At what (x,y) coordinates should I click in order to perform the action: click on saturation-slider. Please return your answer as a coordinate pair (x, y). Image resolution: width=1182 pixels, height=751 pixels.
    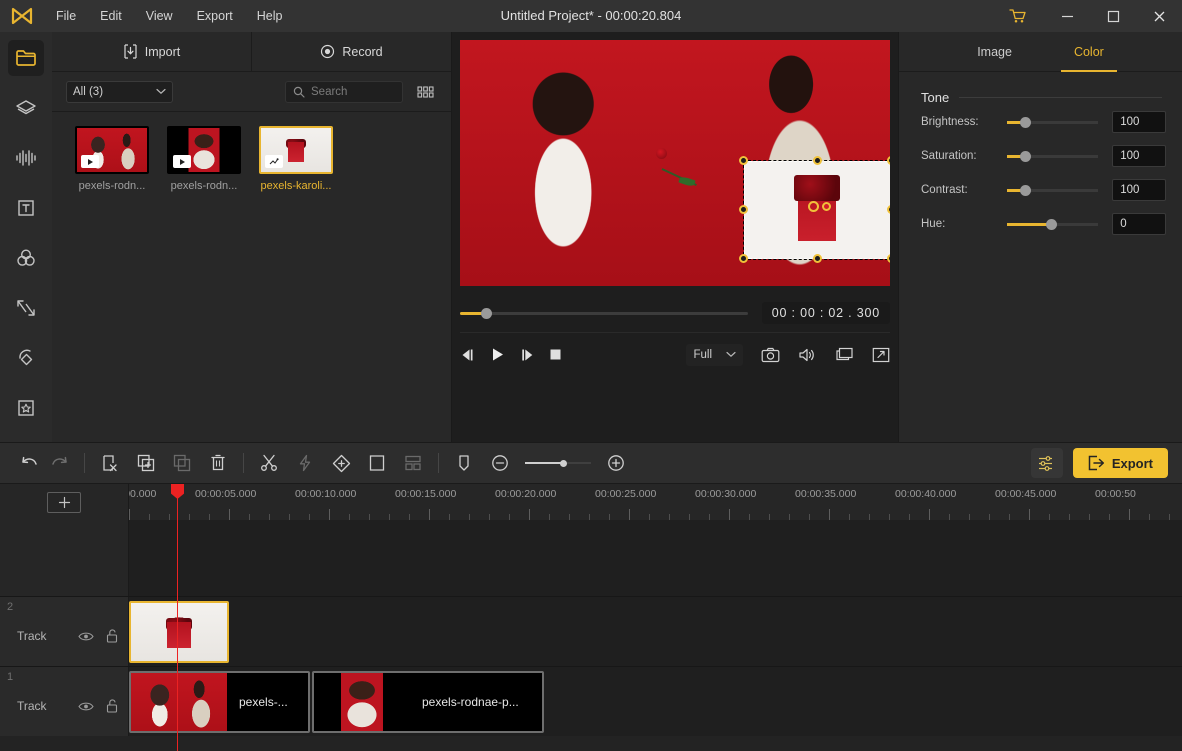
    Looking at the image, I should click on (1052, 156).